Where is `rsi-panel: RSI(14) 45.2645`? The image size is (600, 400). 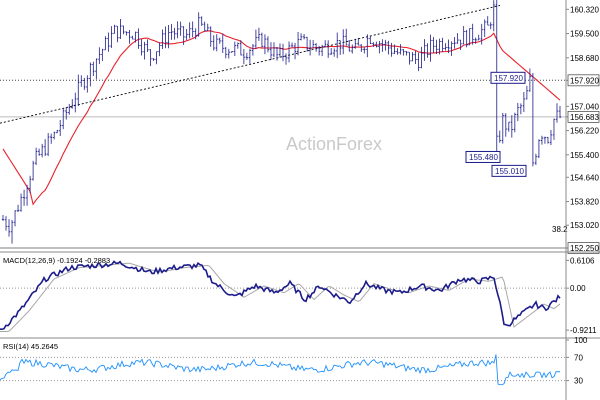 rsi-panel: RSI(14) 45.2645 is located at coordinates (283, 364).